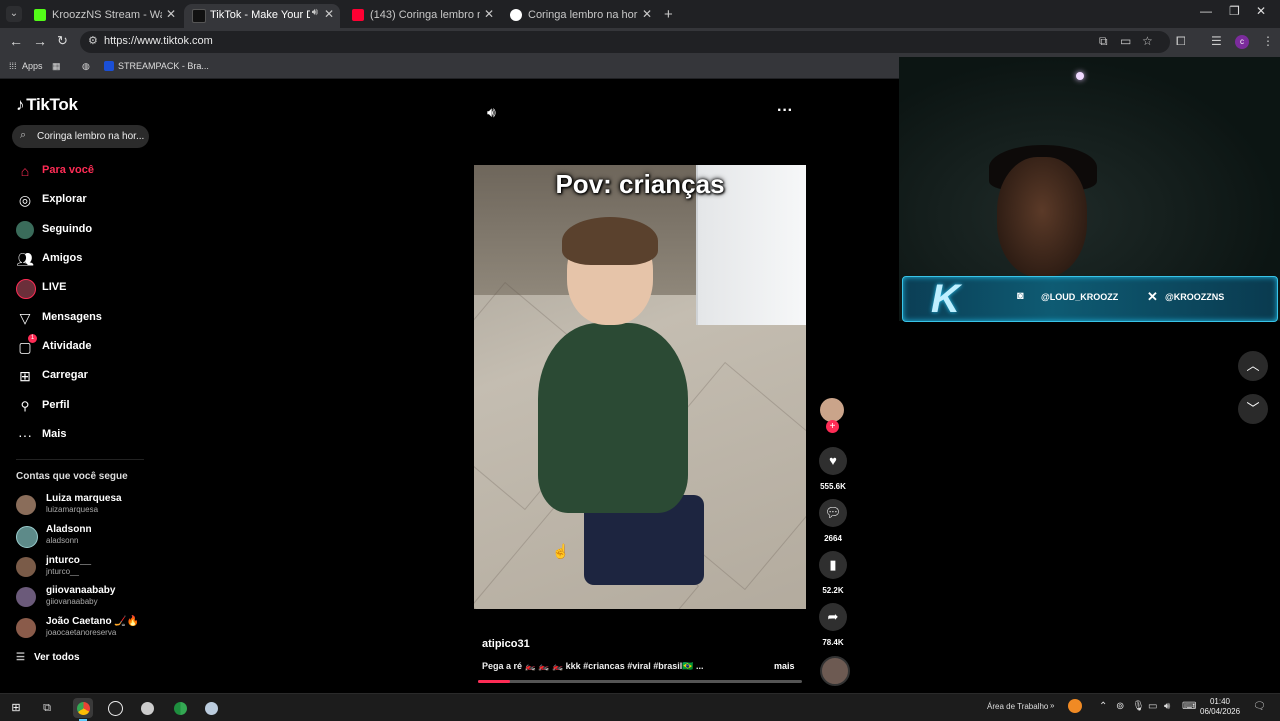  What do you see at coordinates (833, 565) in the screenshot?
I see `save-bookmark-icon: ▮` at bounding box center [833, 565].